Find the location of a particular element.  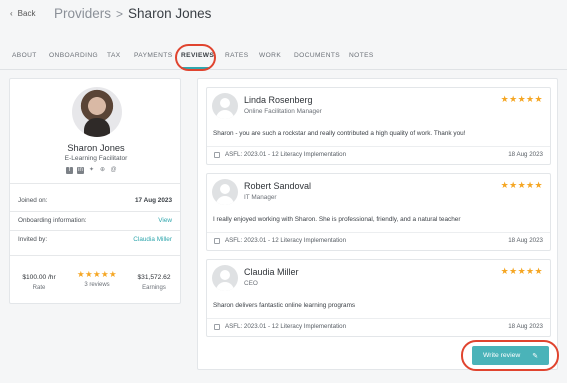

back-label: Back is located at coordinates (26, 13).